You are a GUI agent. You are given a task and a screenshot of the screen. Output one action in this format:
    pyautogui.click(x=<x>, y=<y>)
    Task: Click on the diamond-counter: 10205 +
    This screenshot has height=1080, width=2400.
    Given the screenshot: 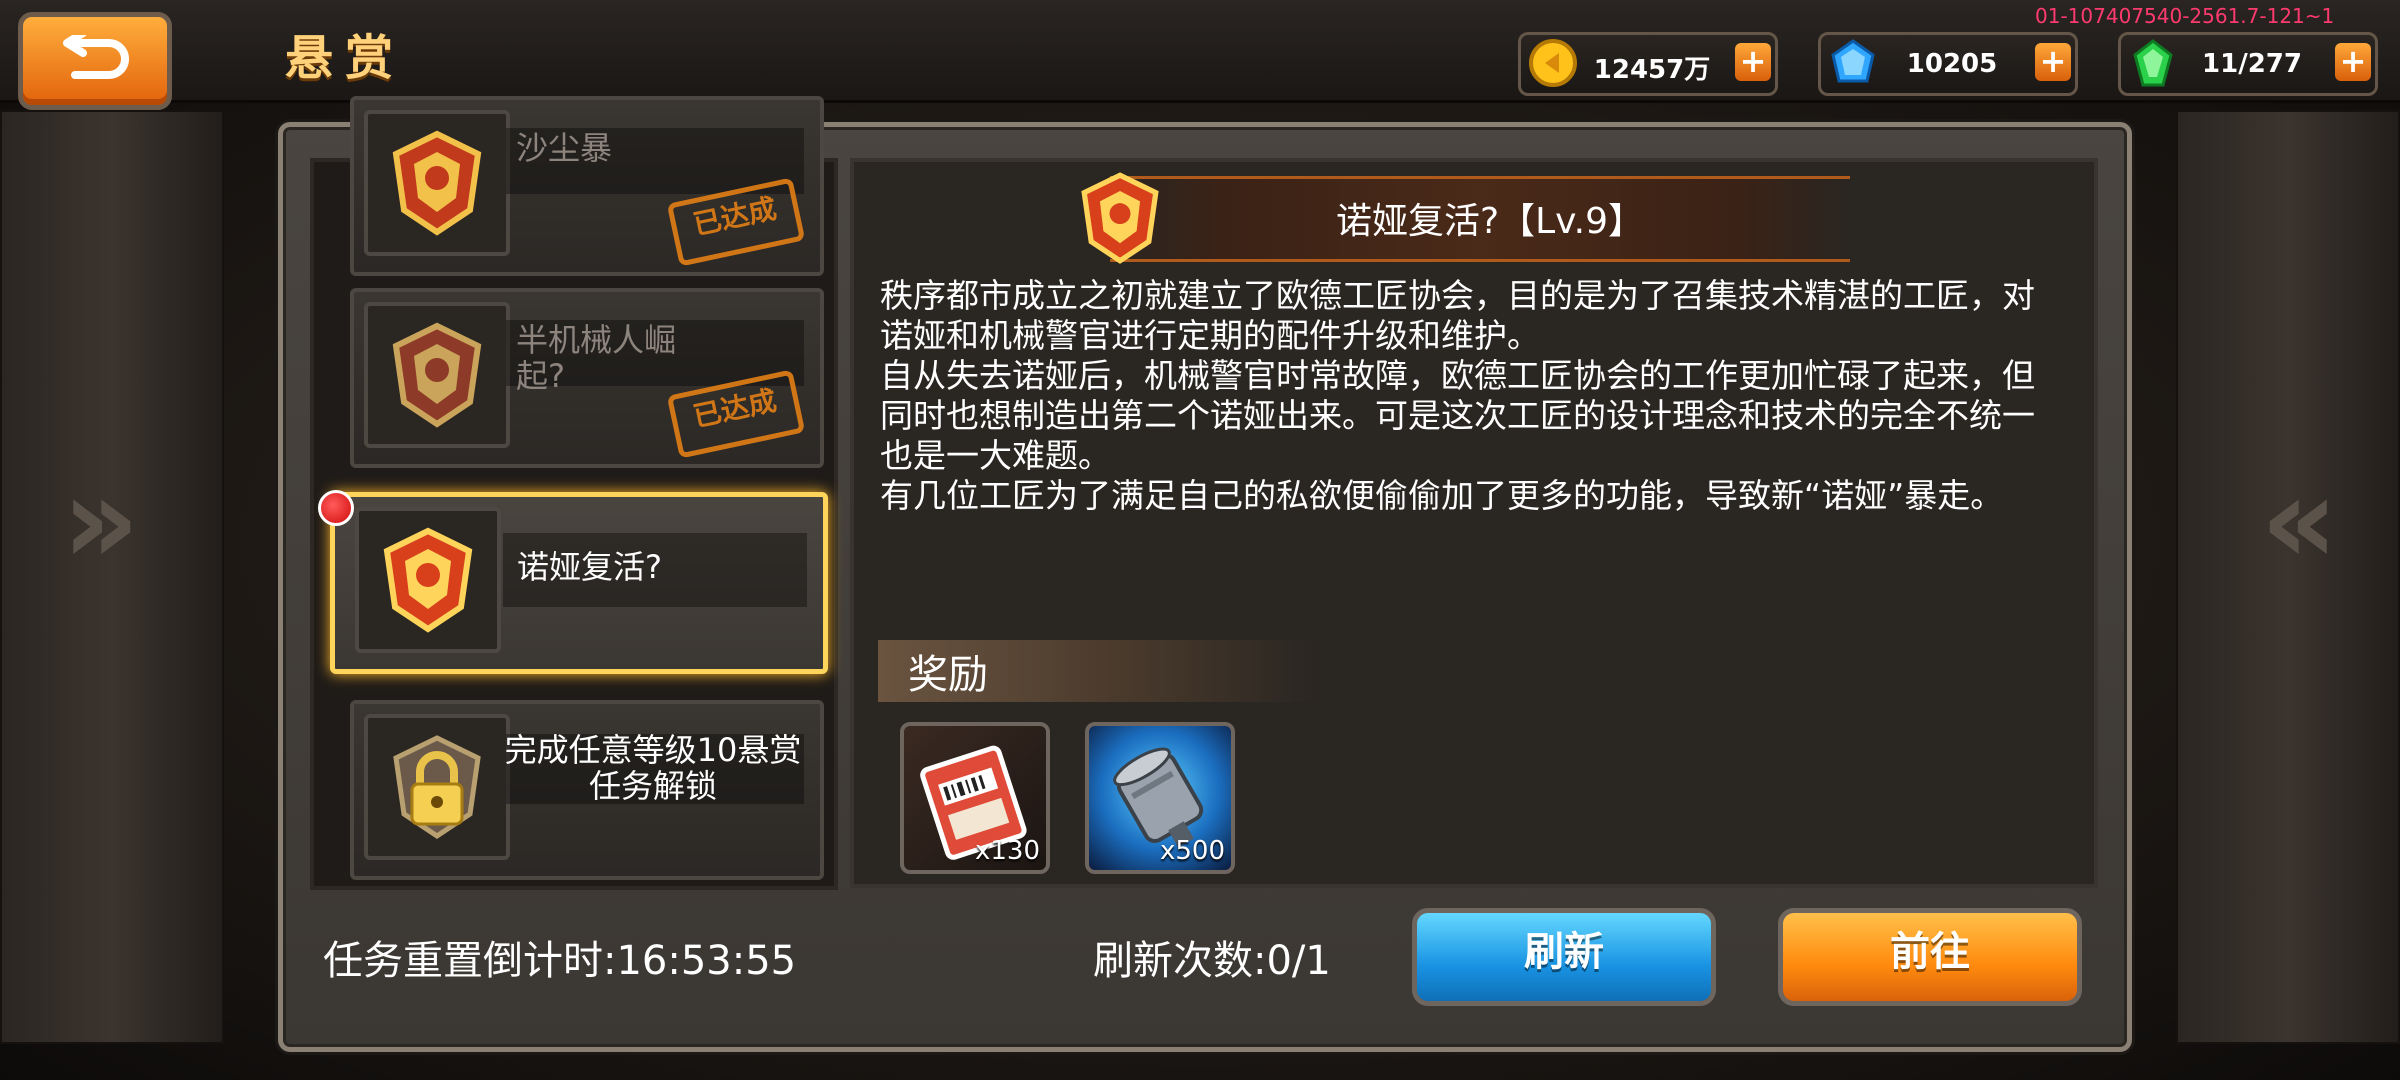 What is the action you would take?
    pyautogui.click(x=1948, y=64)
    